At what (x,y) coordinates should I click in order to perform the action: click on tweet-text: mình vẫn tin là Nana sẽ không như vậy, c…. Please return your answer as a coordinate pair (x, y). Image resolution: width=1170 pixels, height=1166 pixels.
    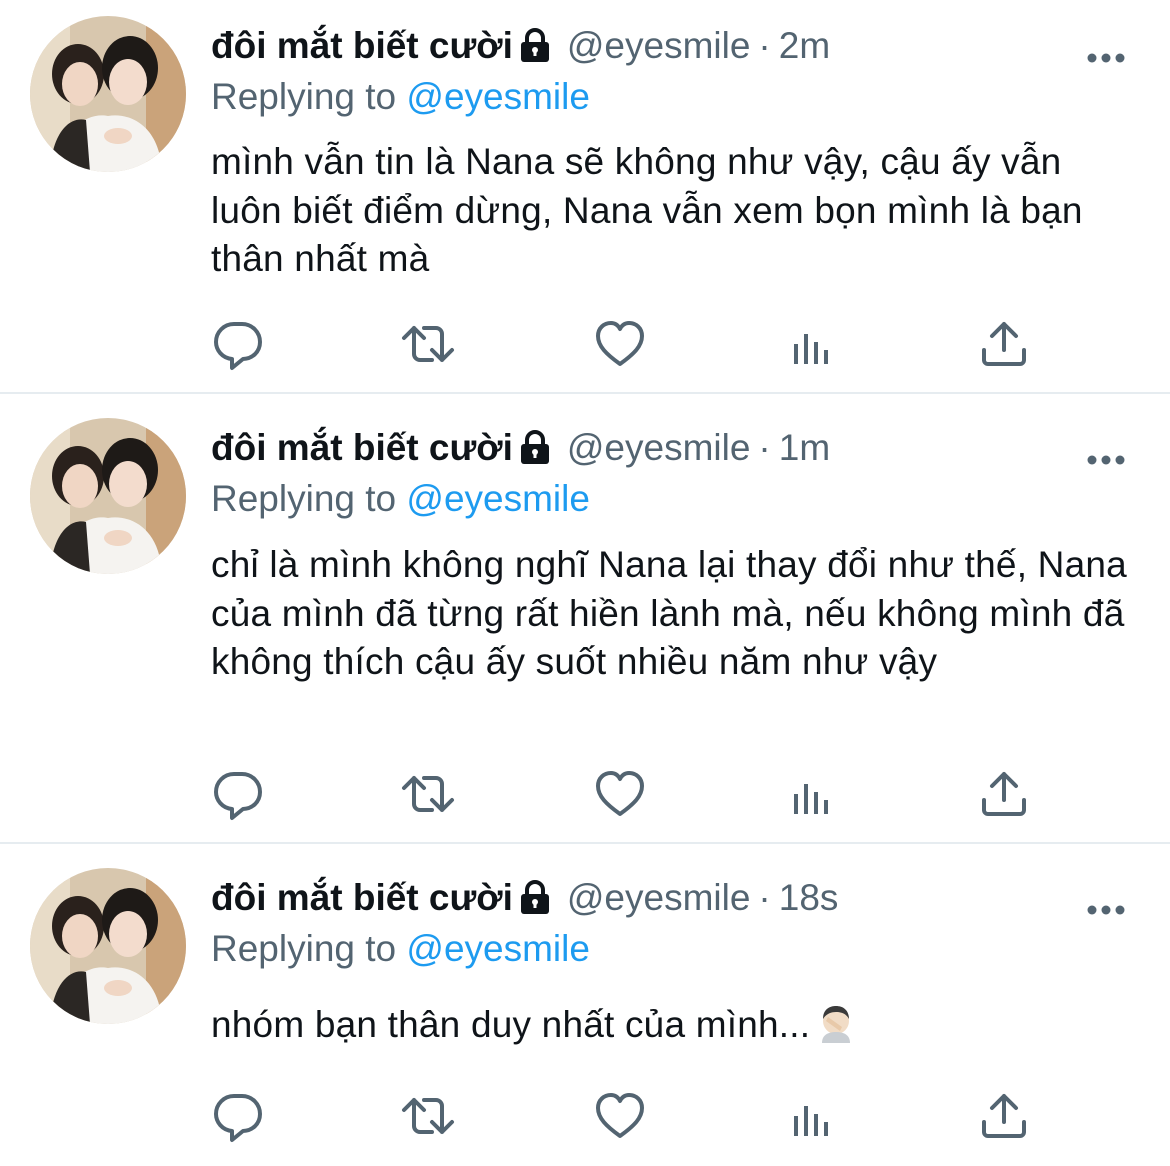
    Looking at the image, I should click on (647, 210).